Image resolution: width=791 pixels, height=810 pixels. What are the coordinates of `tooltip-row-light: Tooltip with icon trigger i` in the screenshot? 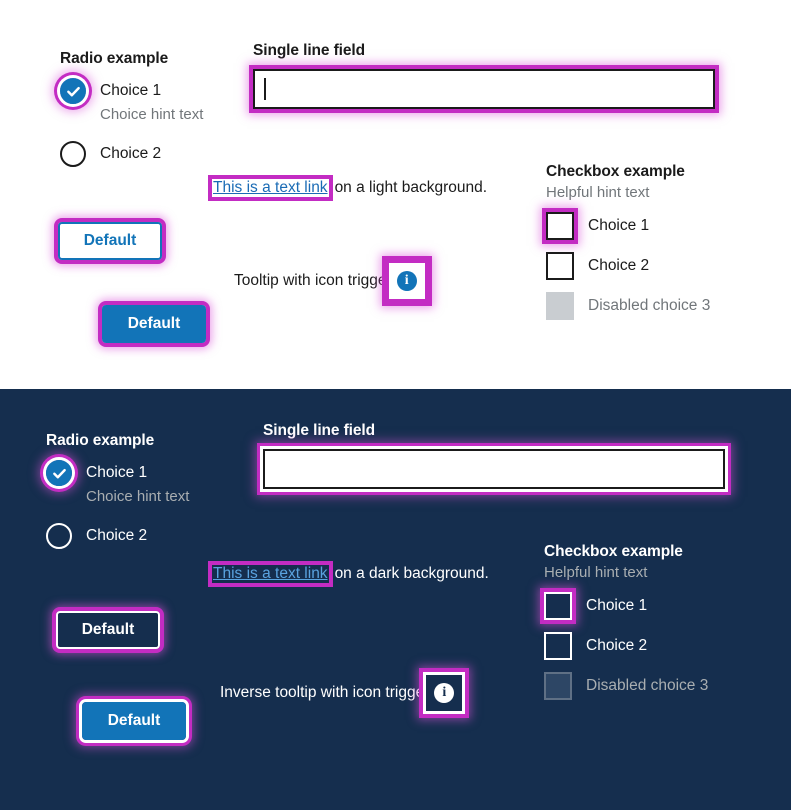 It's located at (331, 281).